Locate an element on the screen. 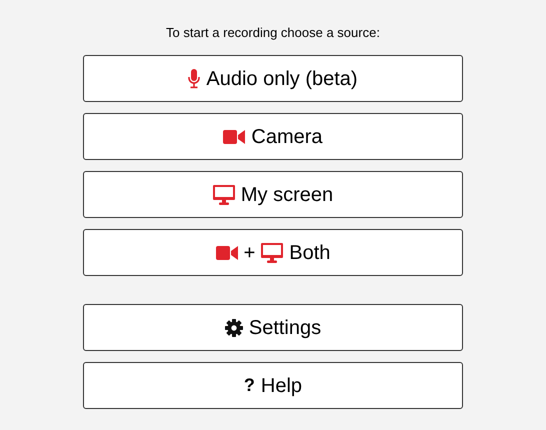 The image size is (546, 430). camera-button: Camera is located at coordinates (273, 136).